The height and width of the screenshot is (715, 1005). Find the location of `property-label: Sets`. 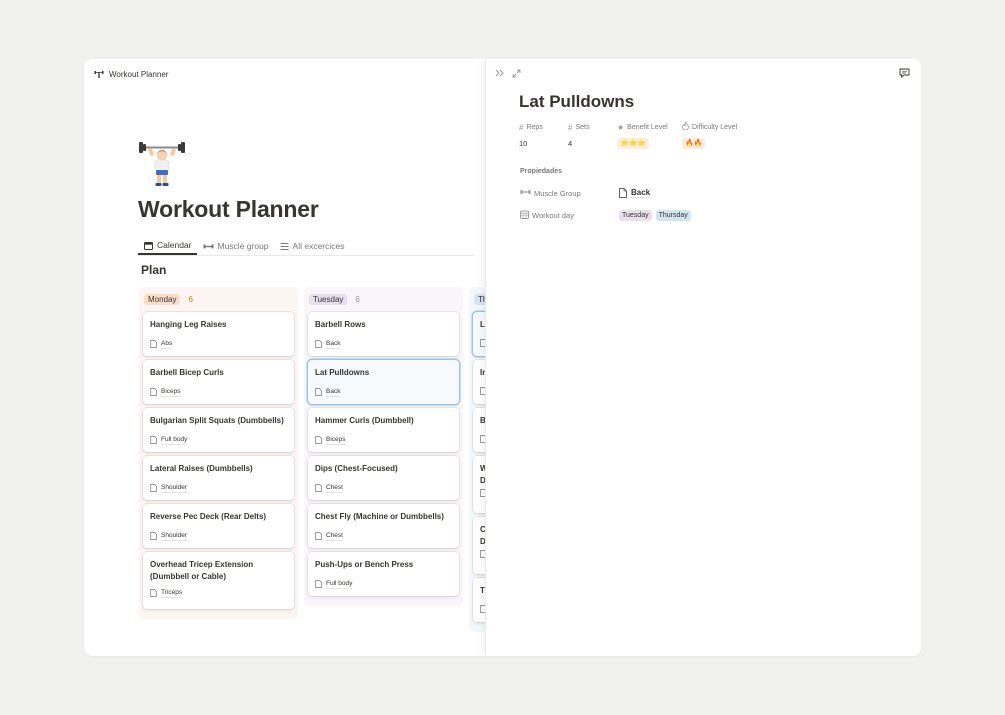

property-label: Sets is located at coordinates (582, 127).